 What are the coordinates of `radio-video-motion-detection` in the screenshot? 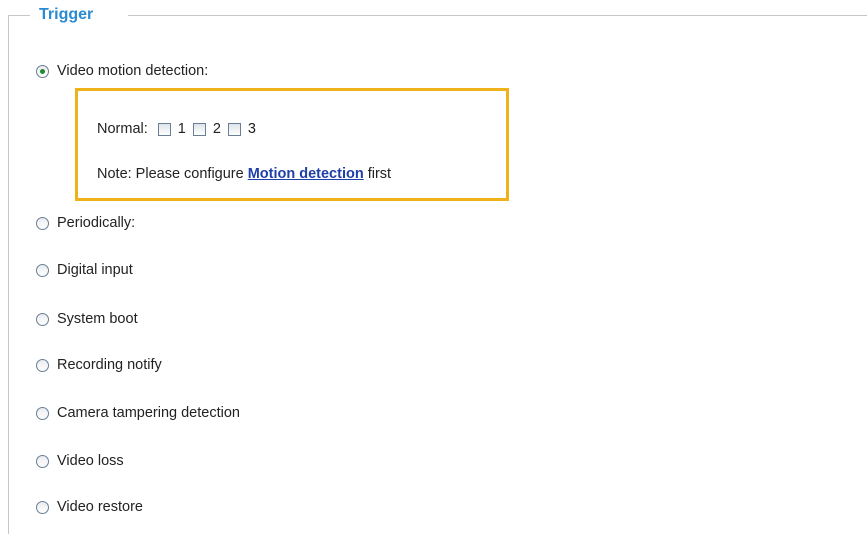 It's located at (42, 71).